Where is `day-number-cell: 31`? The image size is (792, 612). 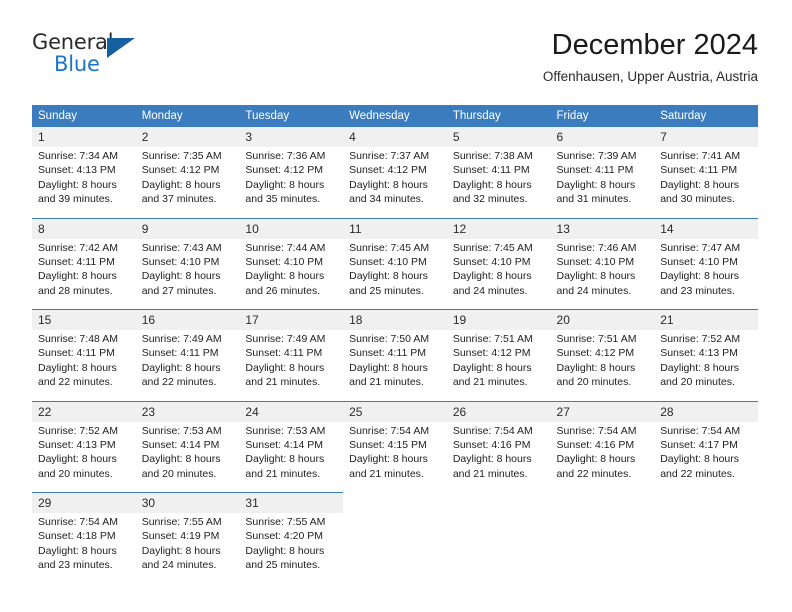 day-number-cell: 31 is located at coordinates (291, 502).